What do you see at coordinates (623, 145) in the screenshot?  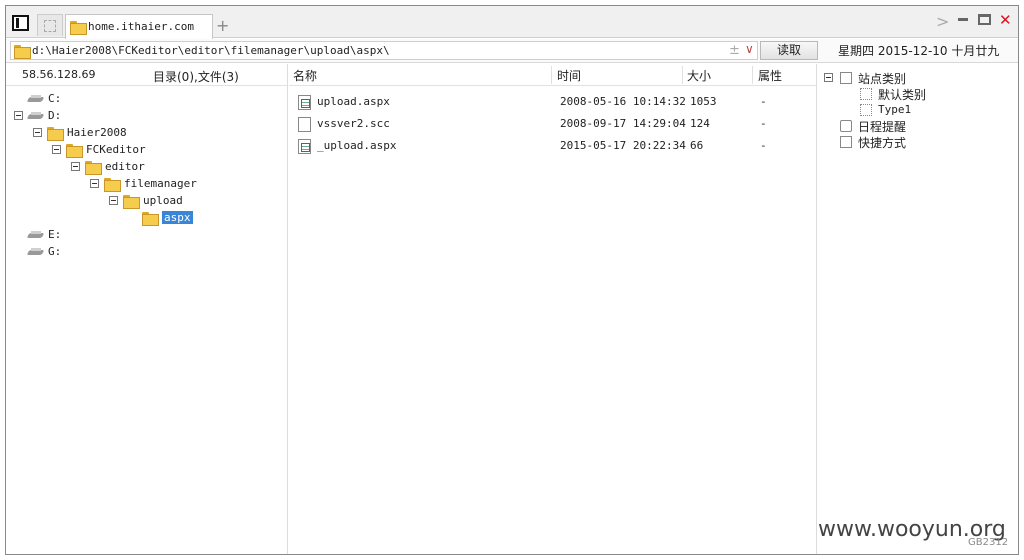 I see `file-time: 2015-05-17 20:22:34` at bounding box center [623, 145].